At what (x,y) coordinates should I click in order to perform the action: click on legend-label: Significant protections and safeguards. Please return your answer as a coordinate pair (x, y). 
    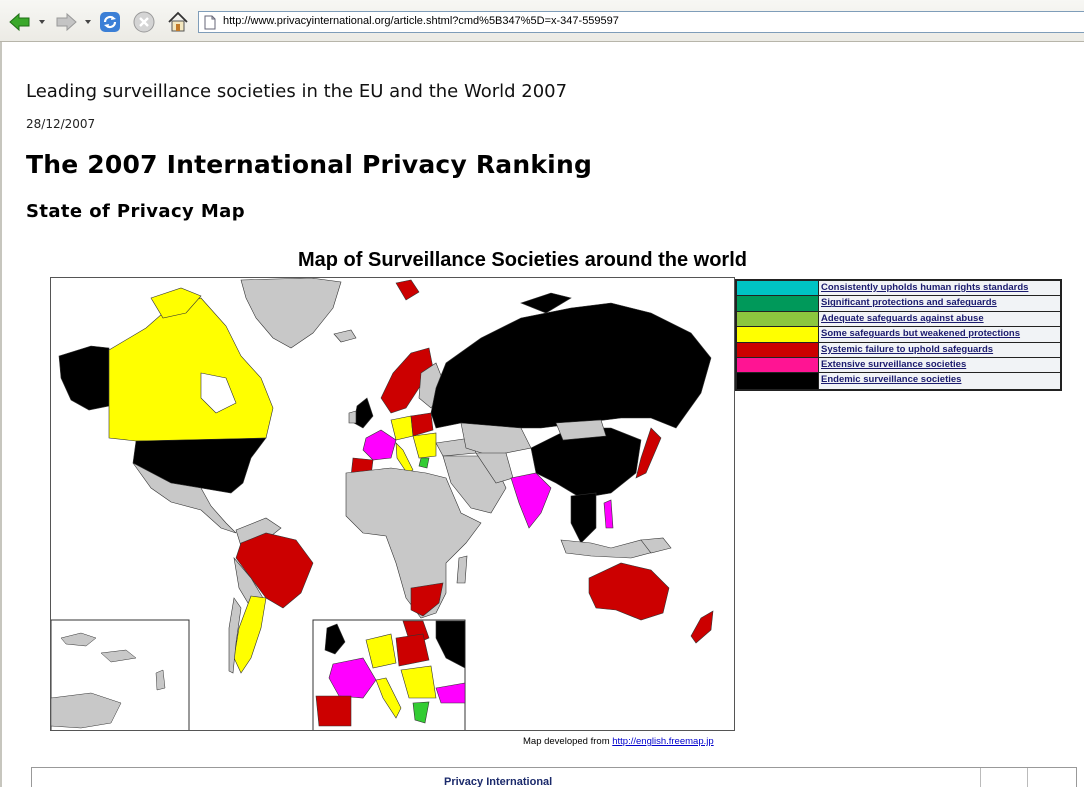
    Looking at the image, I should click on (939, 303).